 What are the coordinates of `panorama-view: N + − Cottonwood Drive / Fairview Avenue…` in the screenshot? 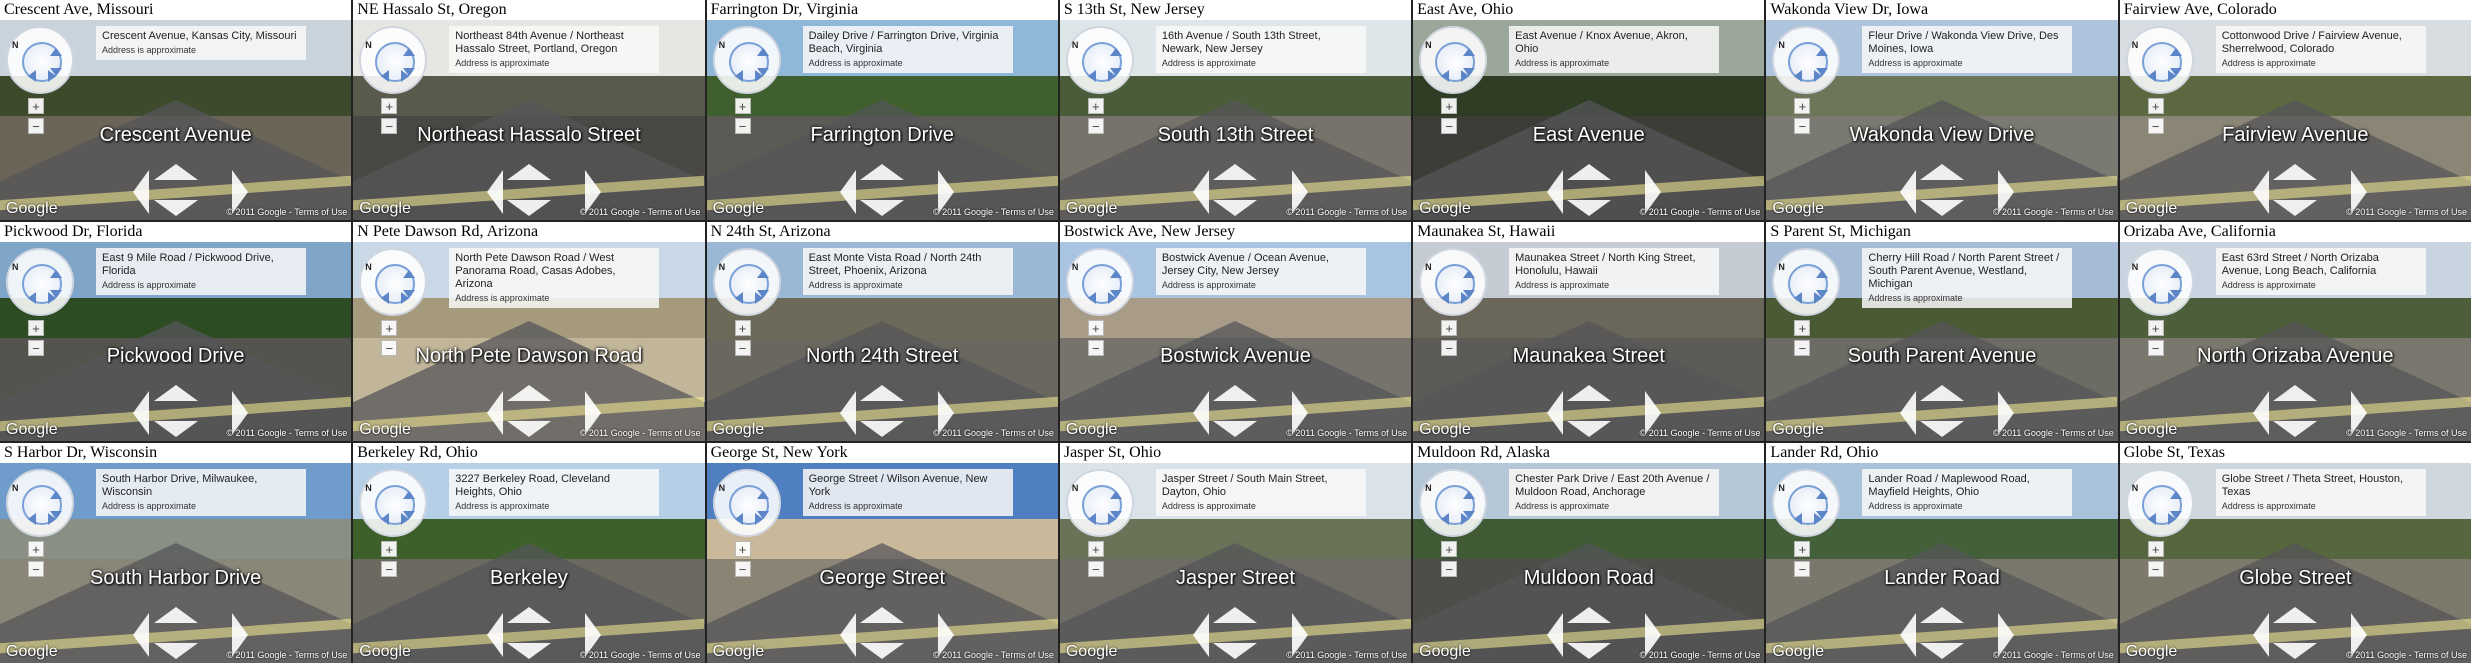 It's located at (2295, 120).